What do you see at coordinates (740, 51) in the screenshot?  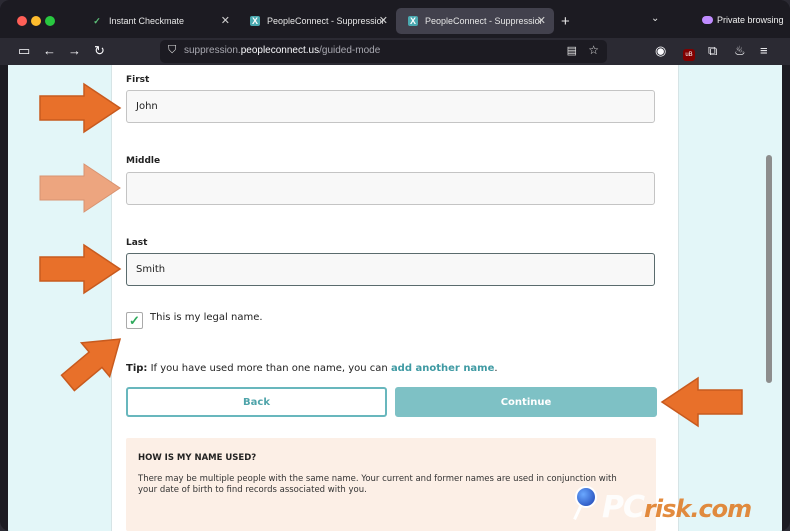 I see `flame-icon: ♨` at bounding box center [740, 51].